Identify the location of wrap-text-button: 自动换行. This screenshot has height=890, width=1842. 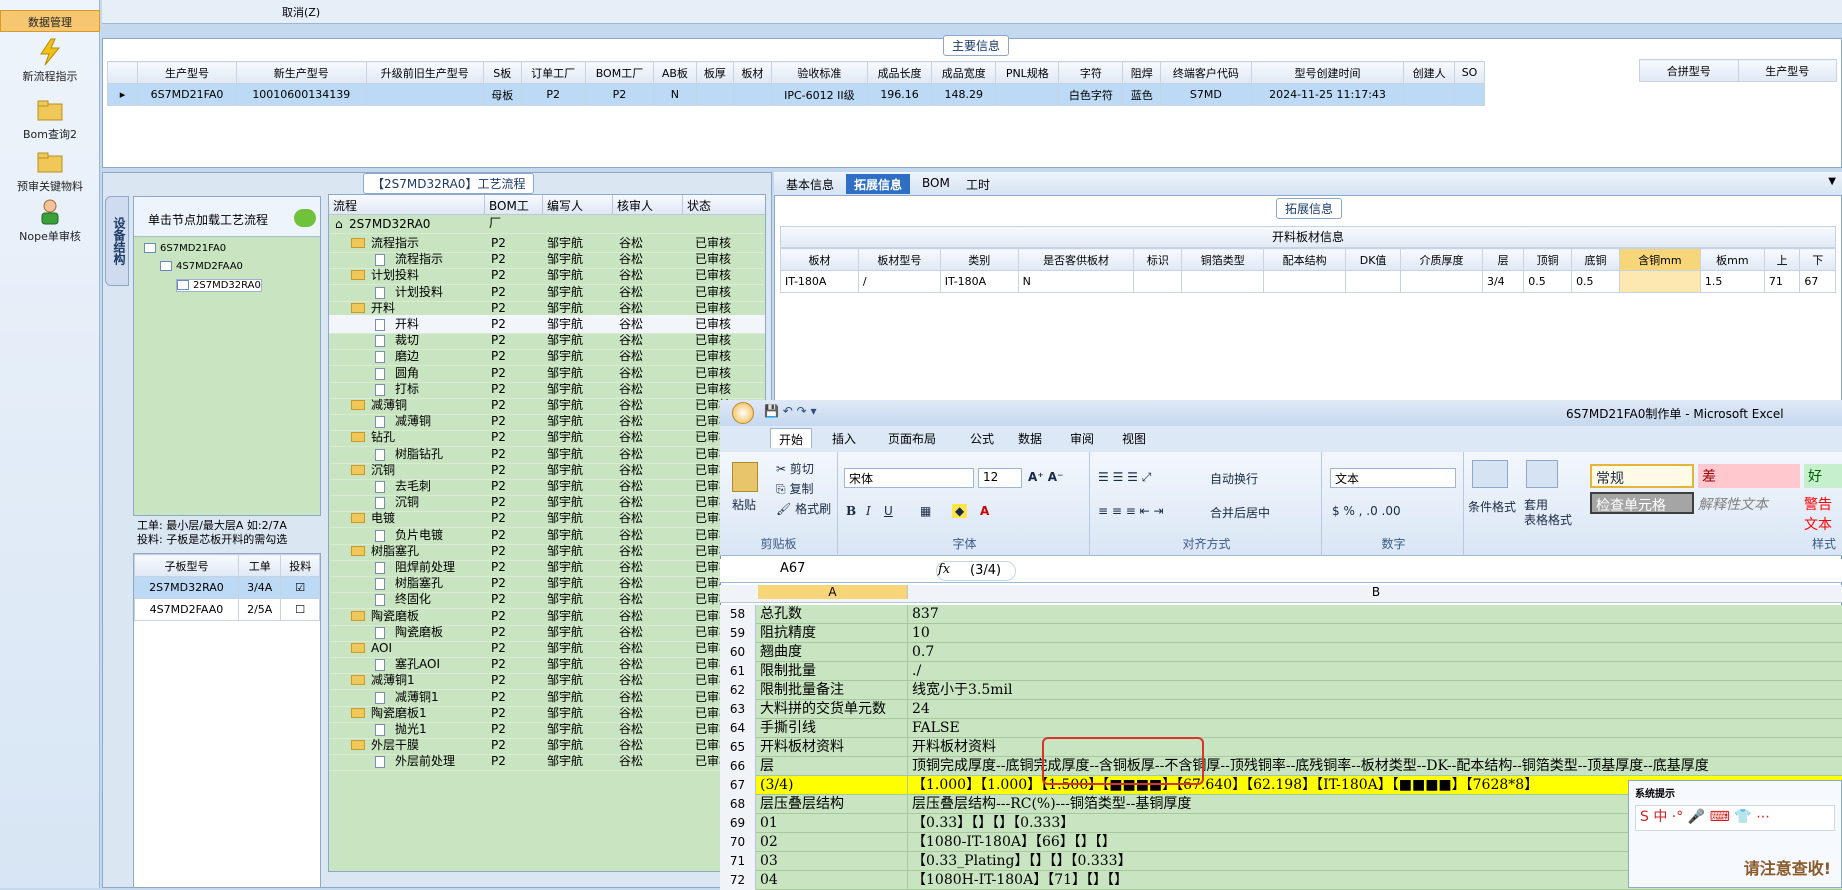
(1234, 478).